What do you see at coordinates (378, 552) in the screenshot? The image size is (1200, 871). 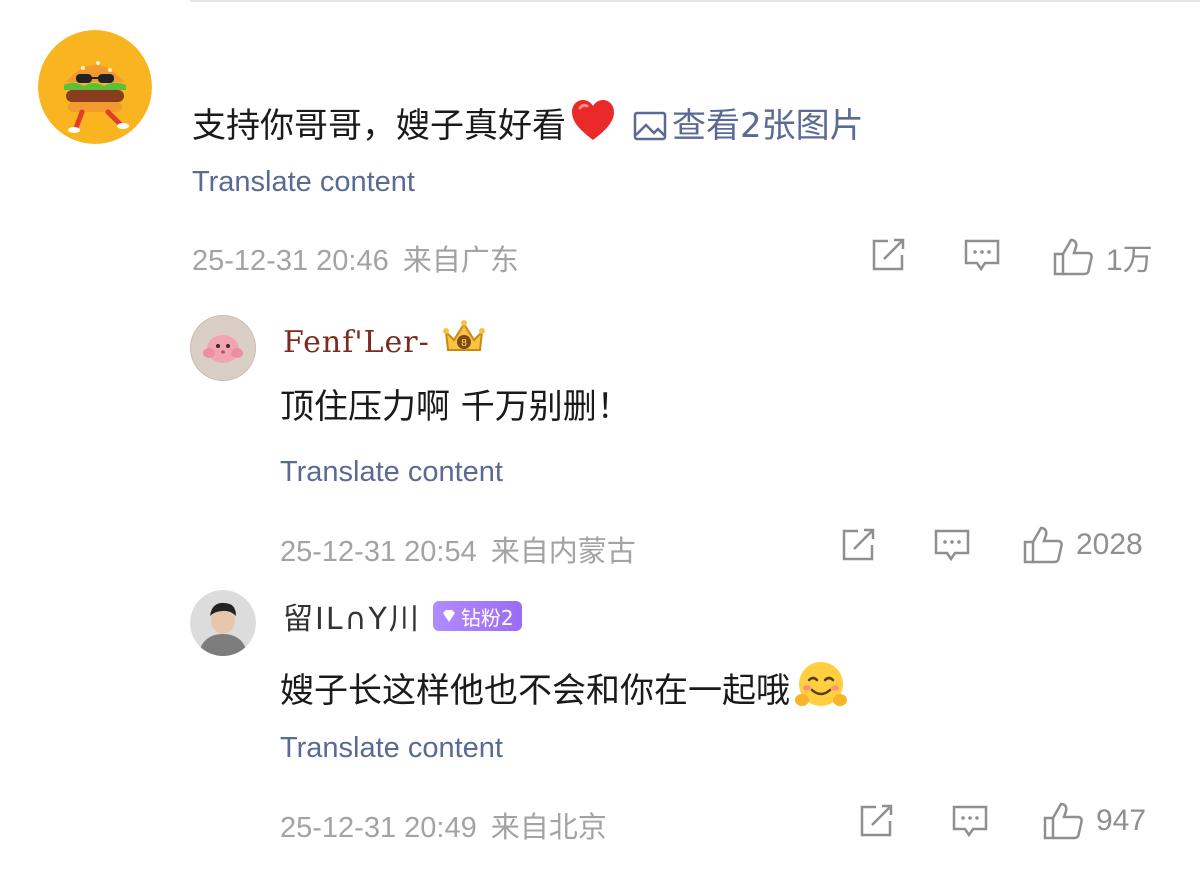 I see `timestamp: 25-12-31 20:54` at bounding box center [378, 552].